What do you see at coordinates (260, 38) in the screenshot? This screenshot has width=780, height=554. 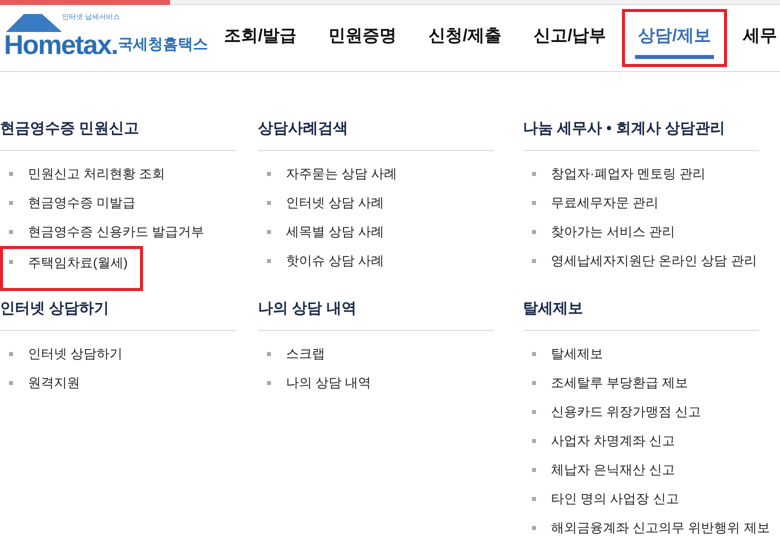 I see `nav-tab: 조회/발급` at bounding box center [260, 38].